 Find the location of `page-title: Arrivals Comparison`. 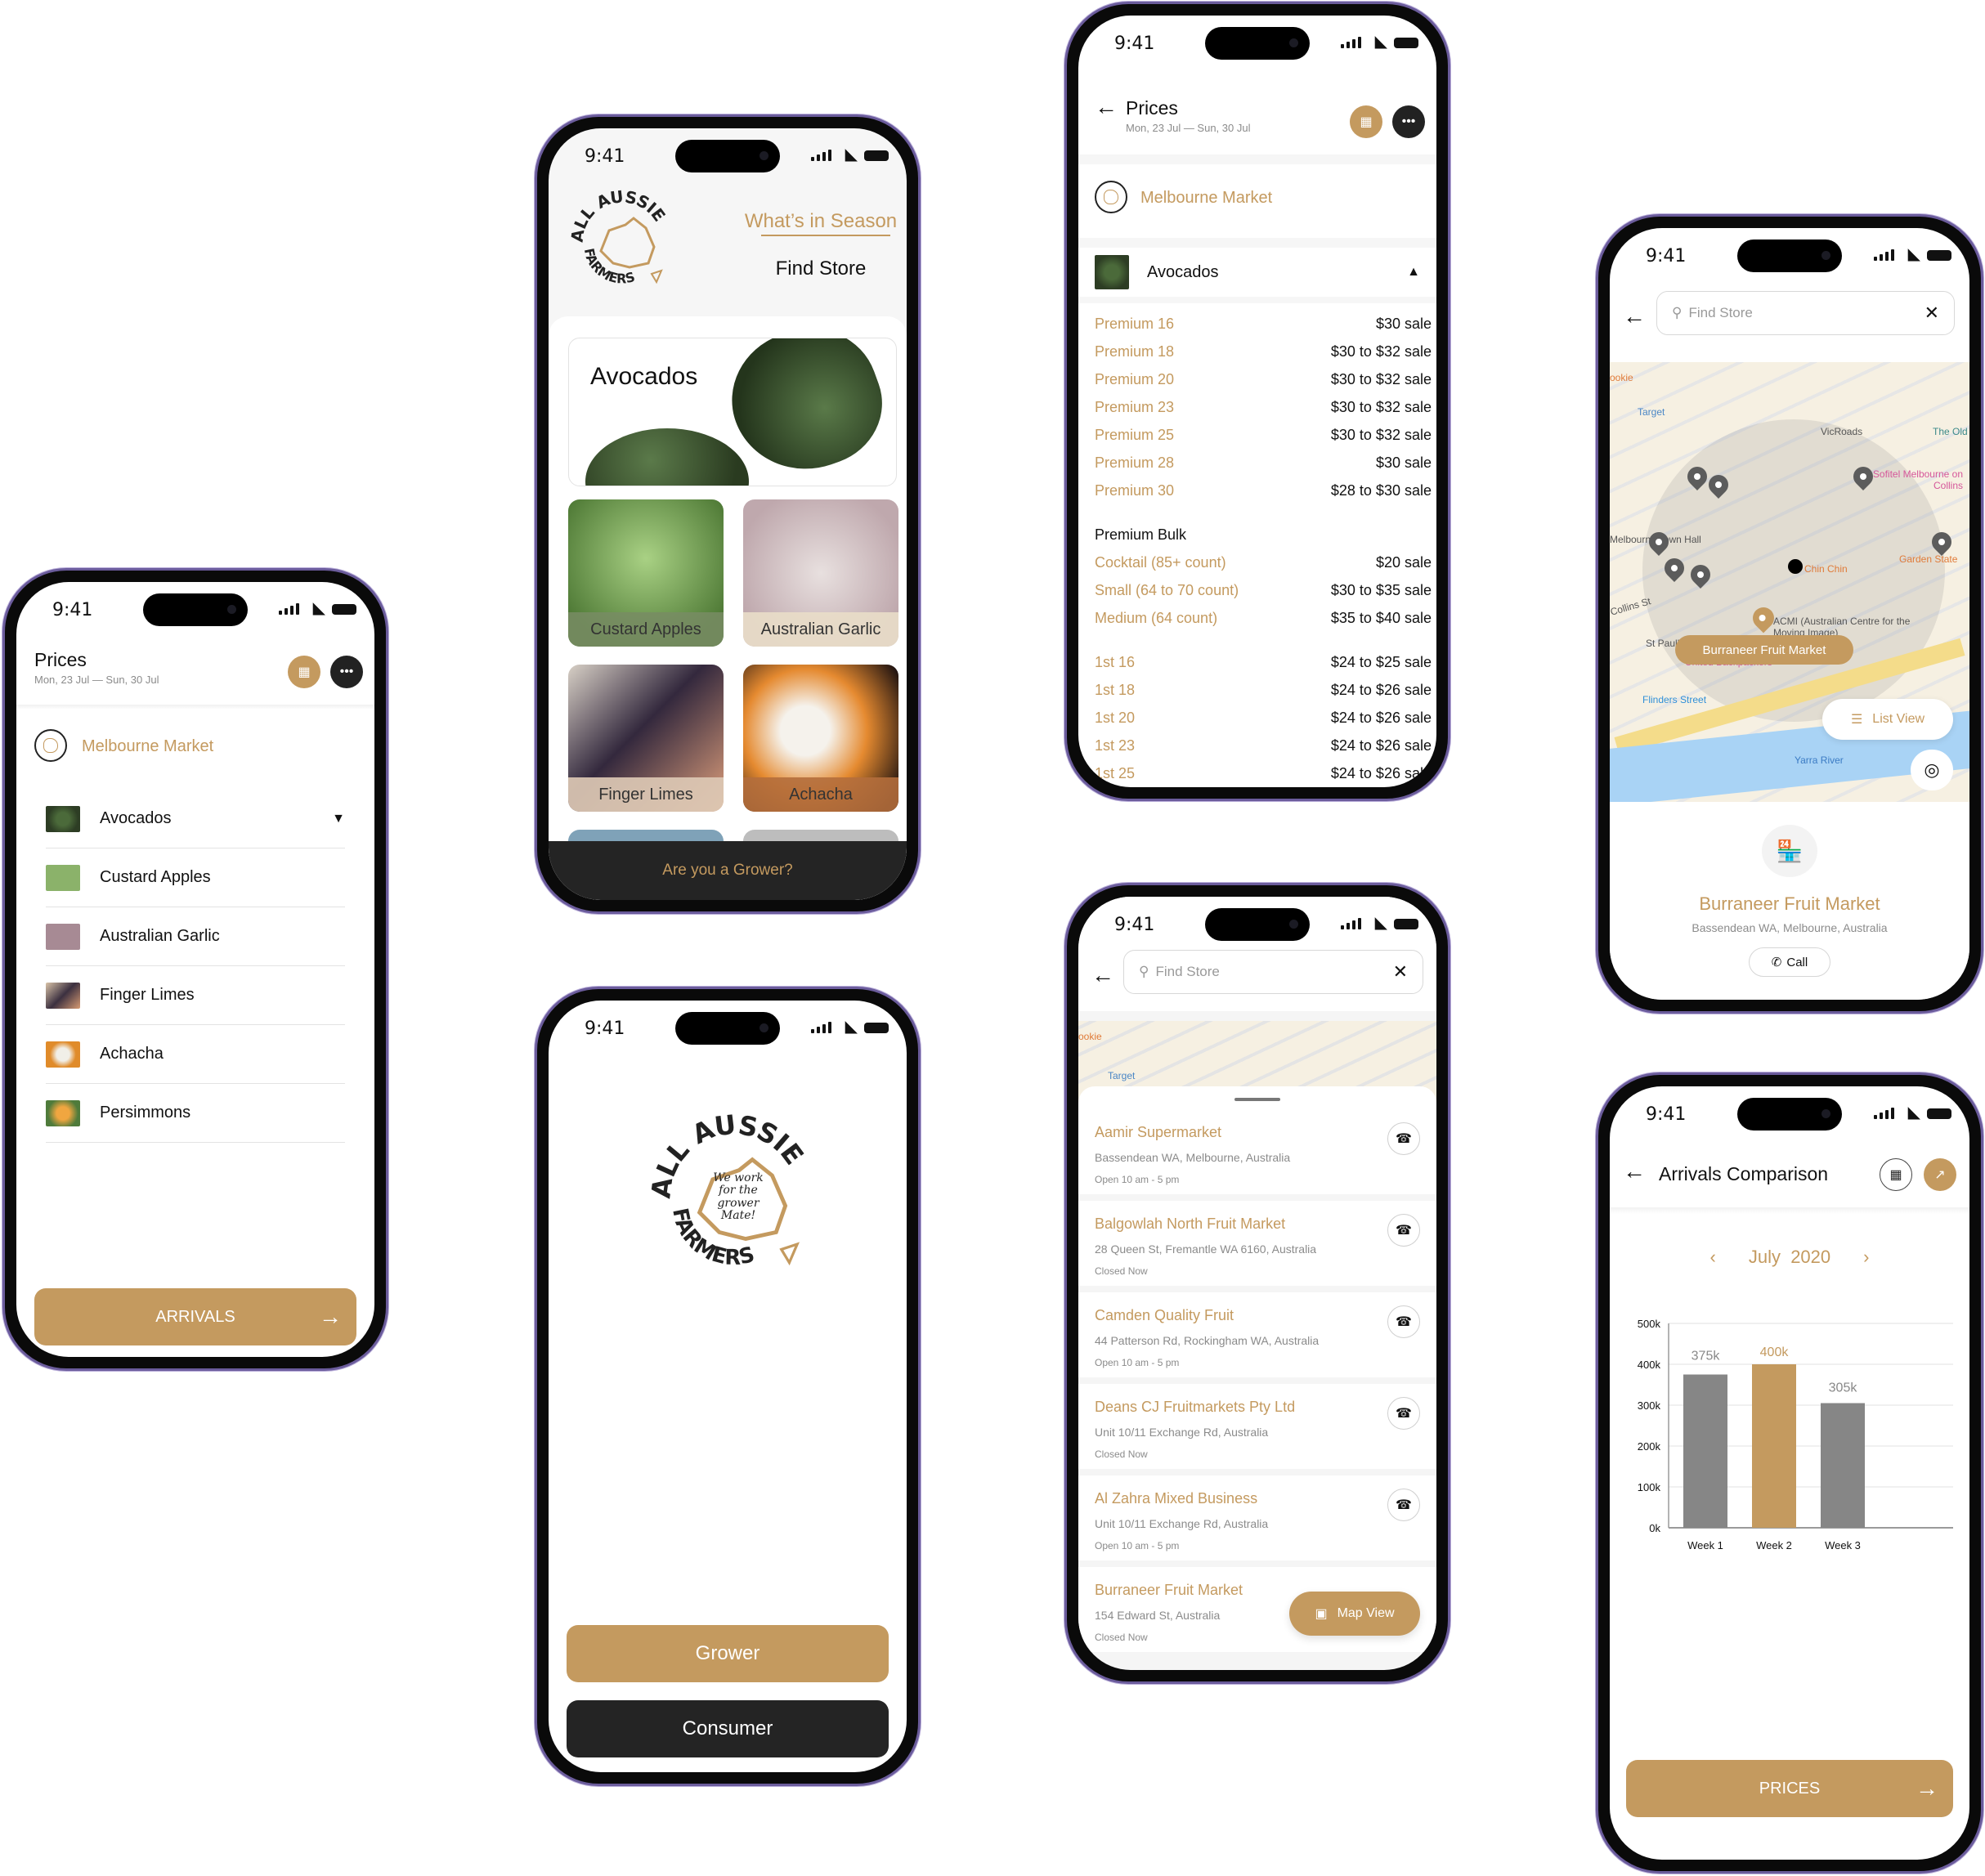

page-title: Arrivals Comparison is located at coordinates (1744, 1173).